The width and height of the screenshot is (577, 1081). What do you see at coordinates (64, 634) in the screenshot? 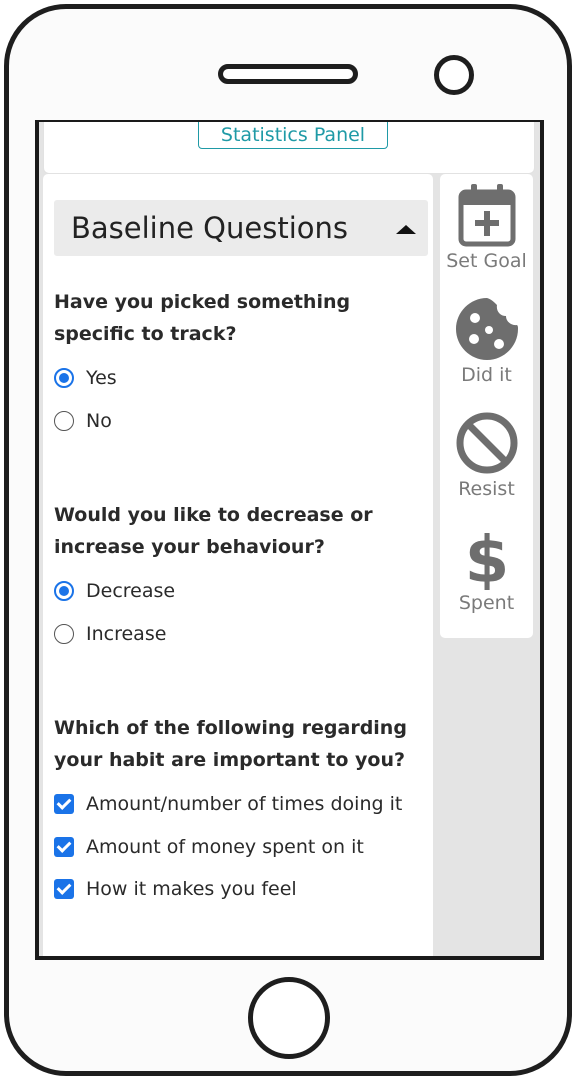
I see `radio-increase` at bounding box center [64, 634].